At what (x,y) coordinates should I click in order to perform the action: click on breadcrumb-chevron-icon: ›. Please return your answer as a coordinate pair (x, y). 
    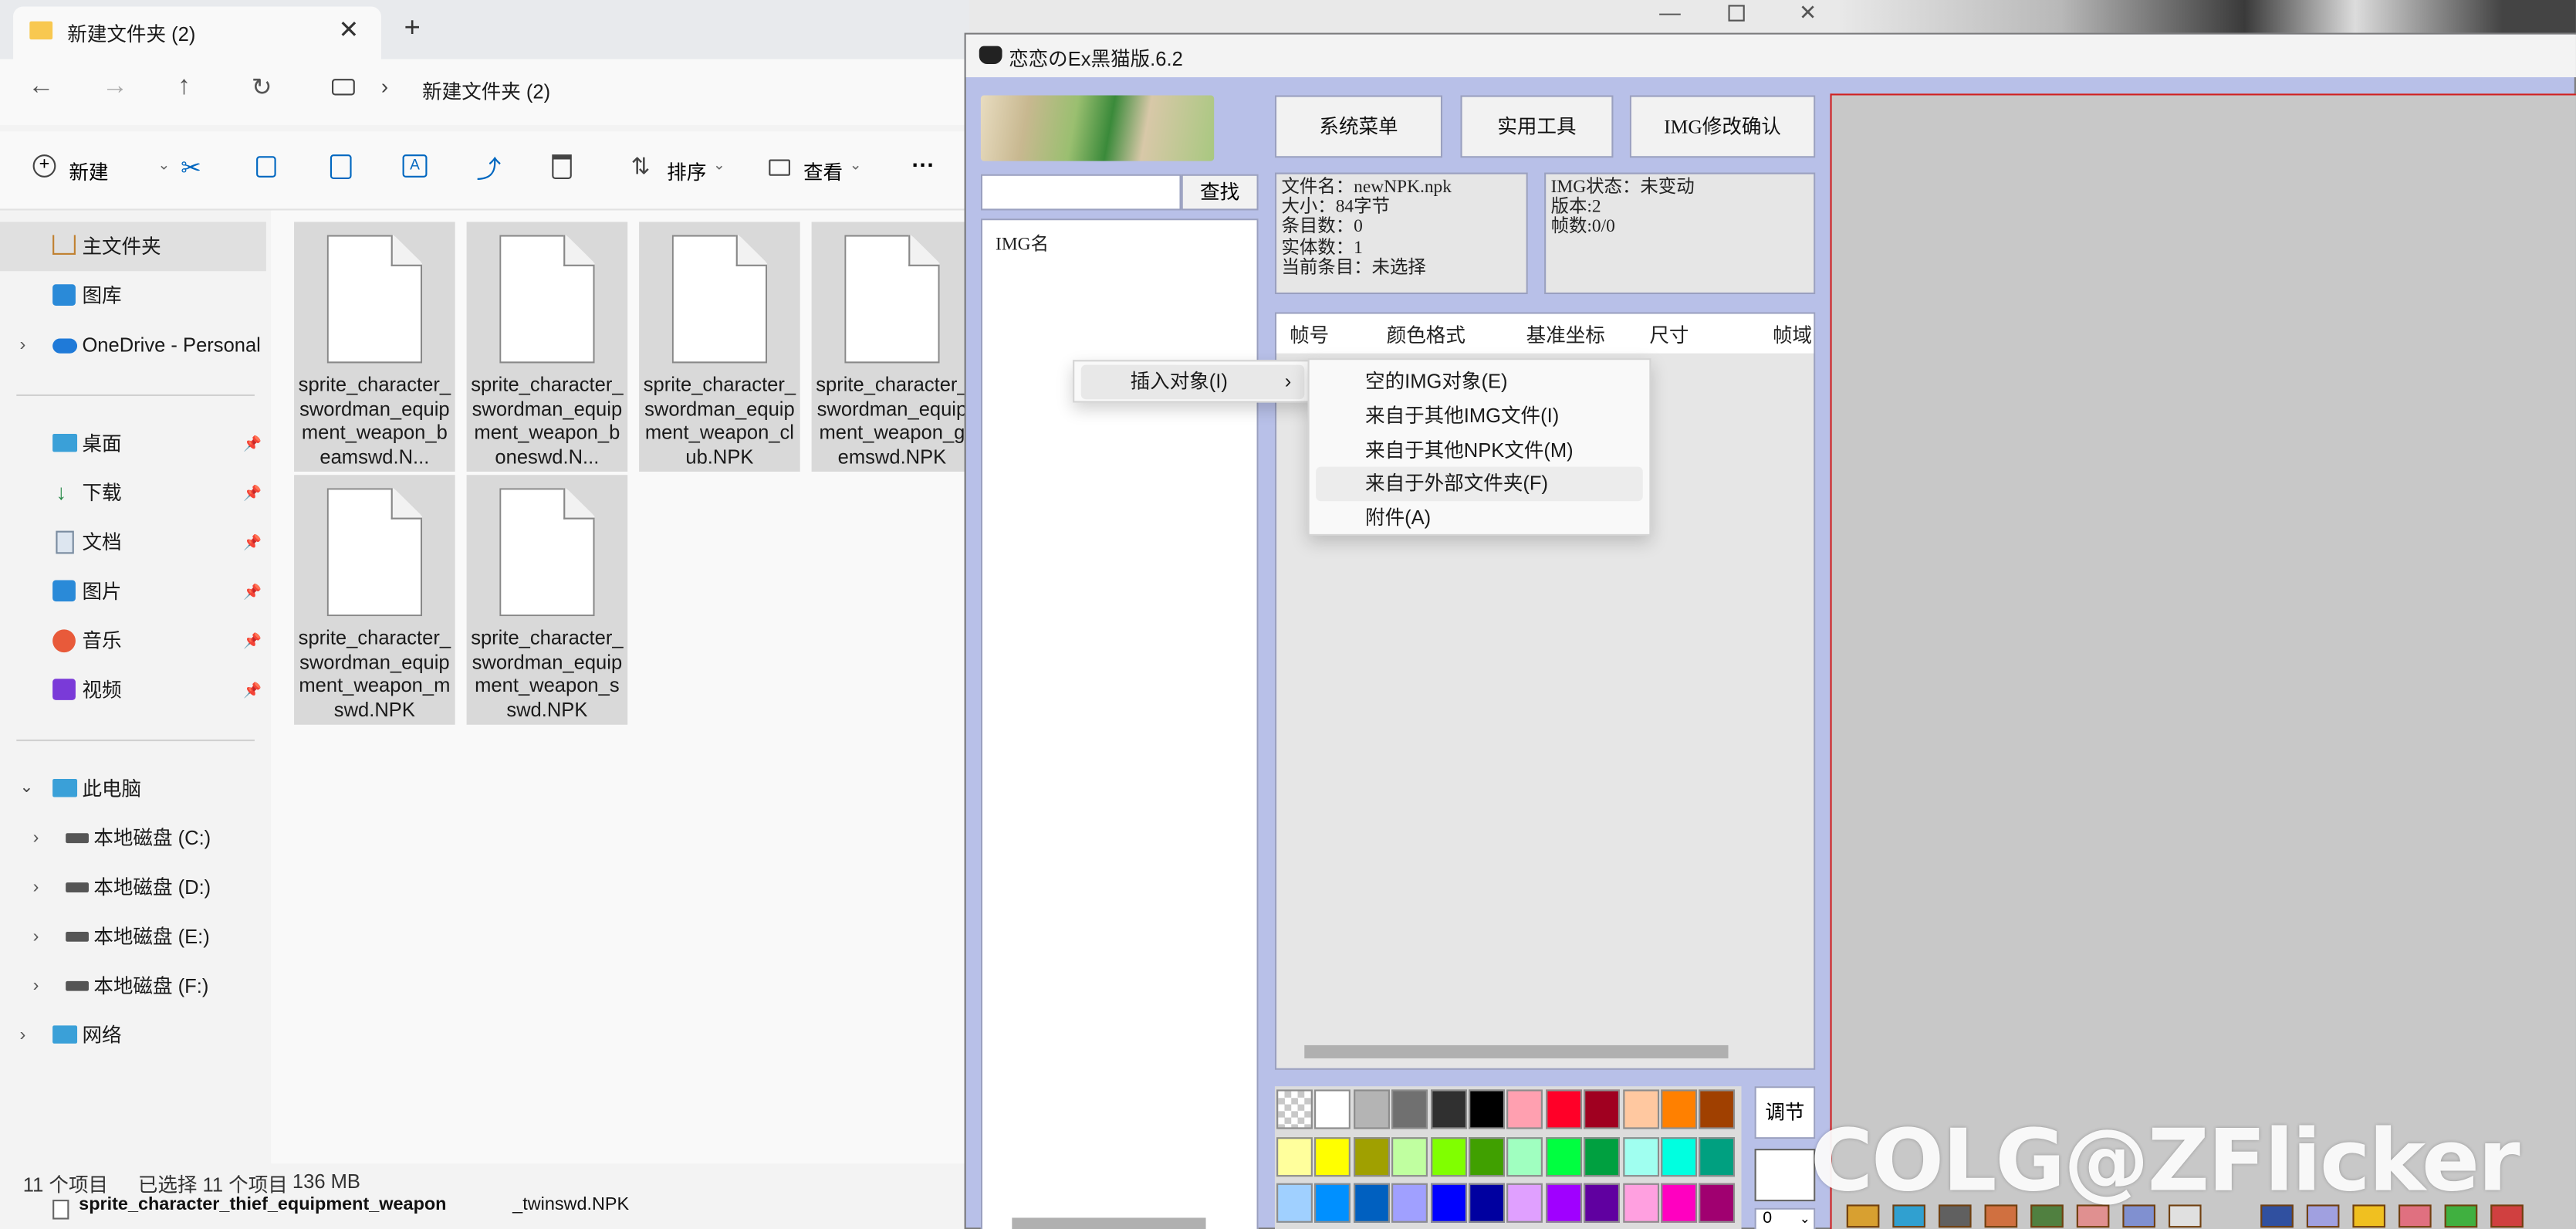
    Looking at the image, I should click on (384, 86).